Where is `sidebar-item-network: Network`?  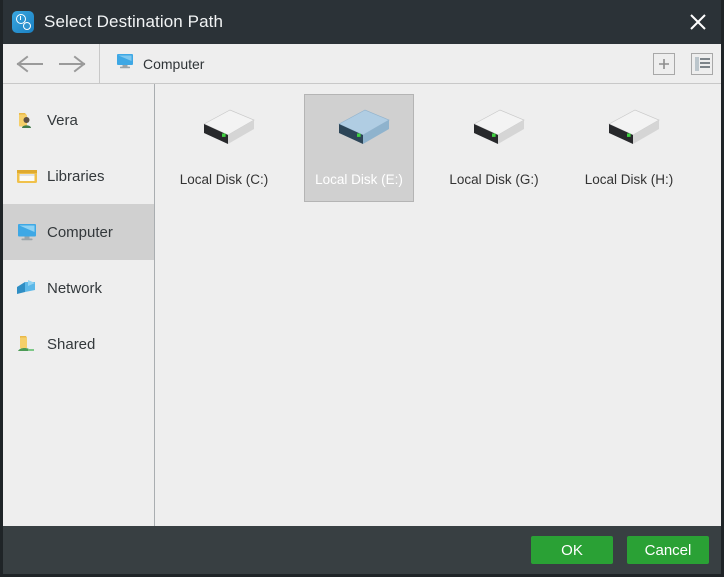
sidebar-item-network: Network is located at coordinates (78, 288).